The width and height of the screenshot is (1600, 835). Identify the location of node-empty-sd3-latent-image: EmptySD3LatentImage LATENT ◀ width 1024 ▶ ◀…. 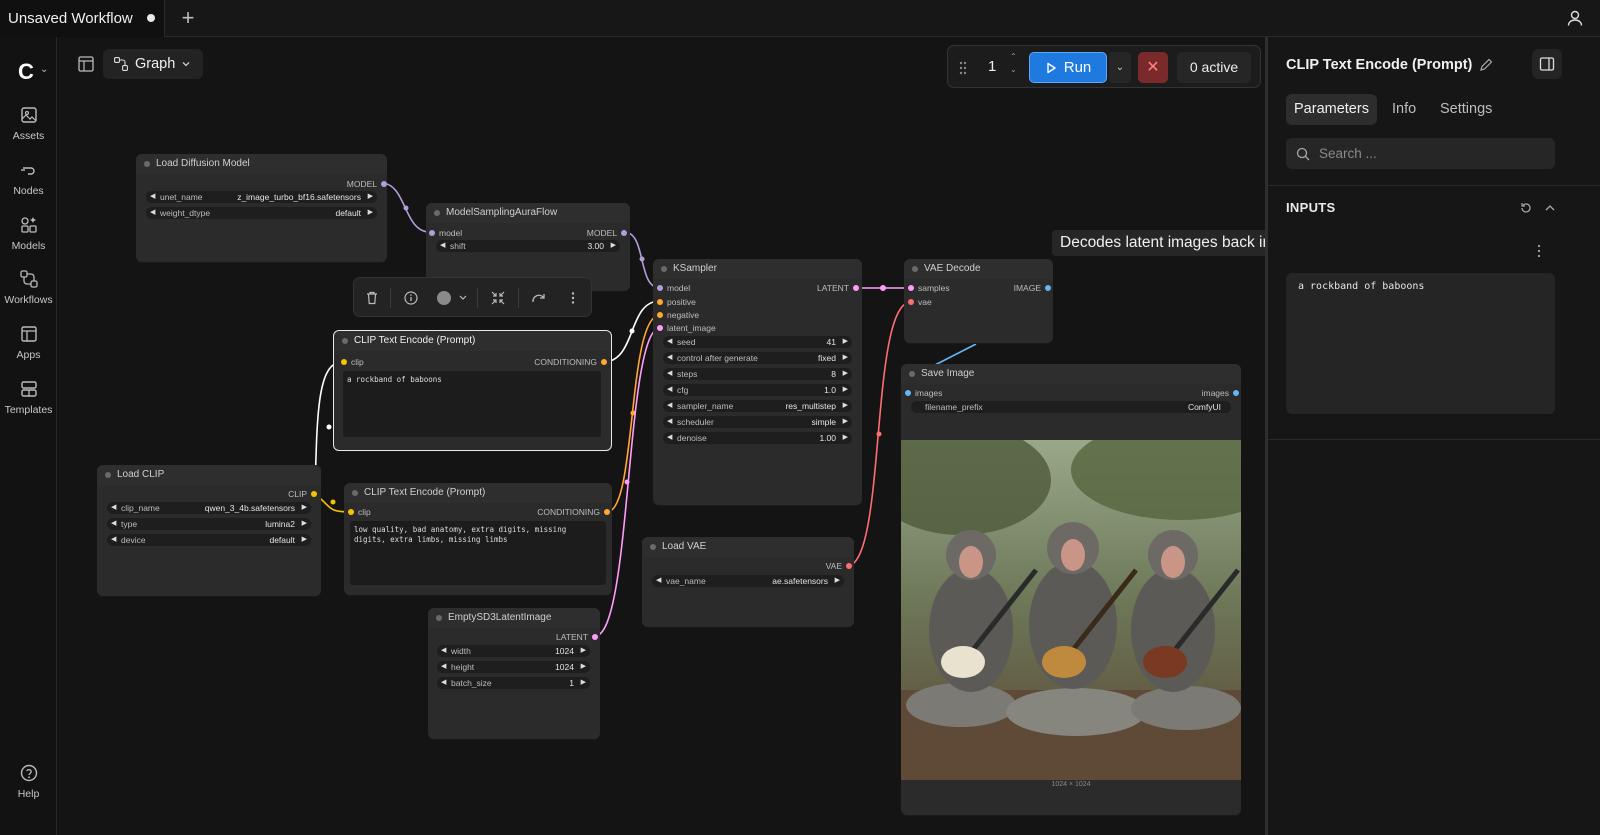
(514, 673).